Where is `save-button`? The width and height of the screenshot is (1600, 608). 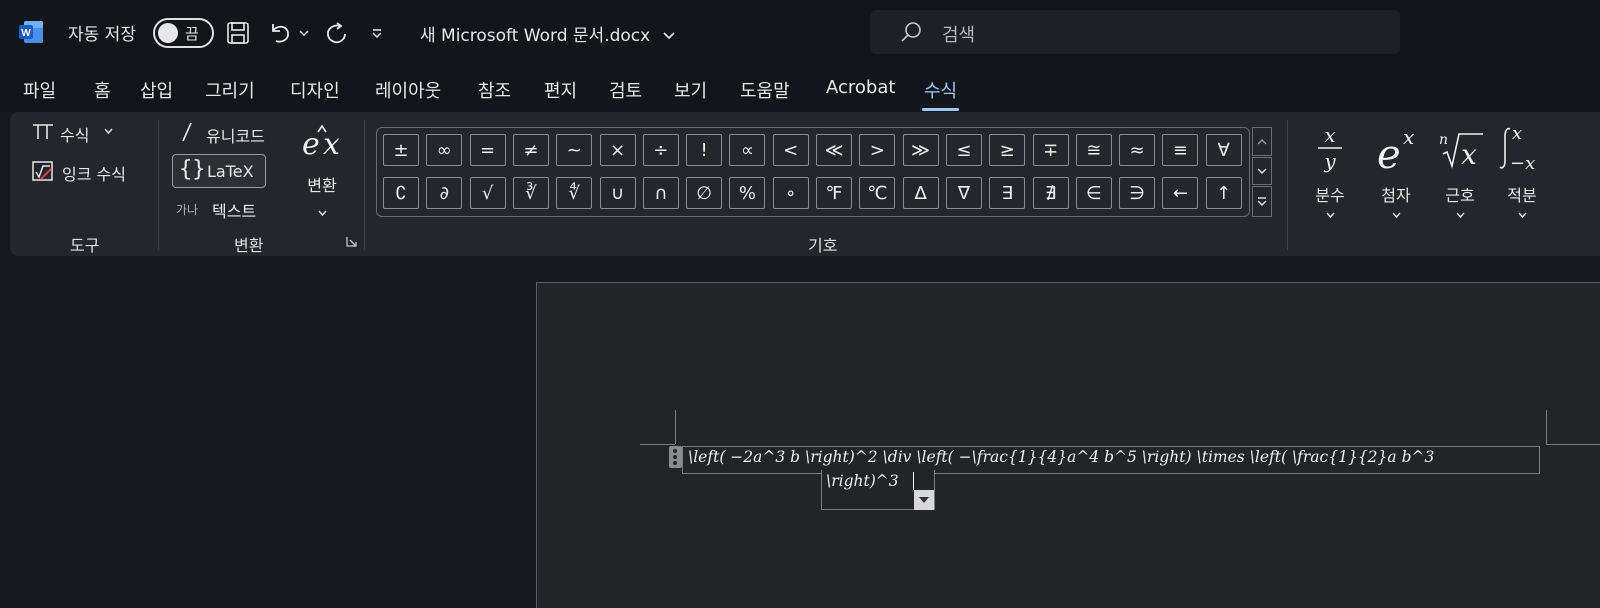
save-button is located at coordinates (238, 33).